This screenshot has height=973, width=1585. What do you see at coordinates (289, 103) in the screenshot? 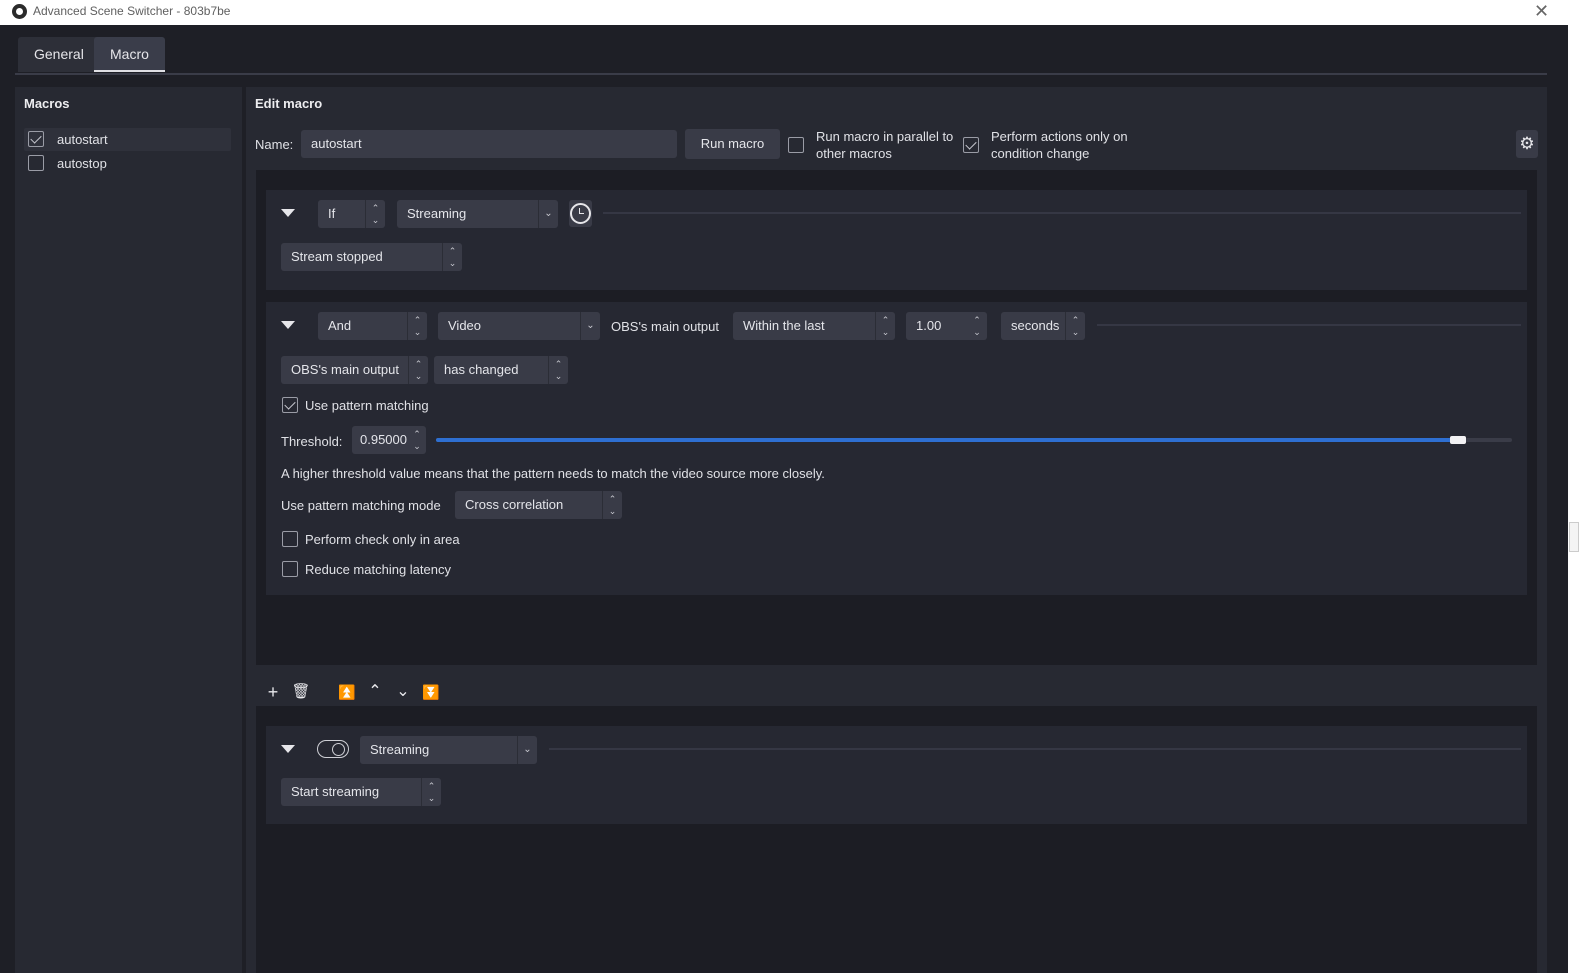
I see `edit-macro-heading: Edit macro` at bounding box center [289, 103].